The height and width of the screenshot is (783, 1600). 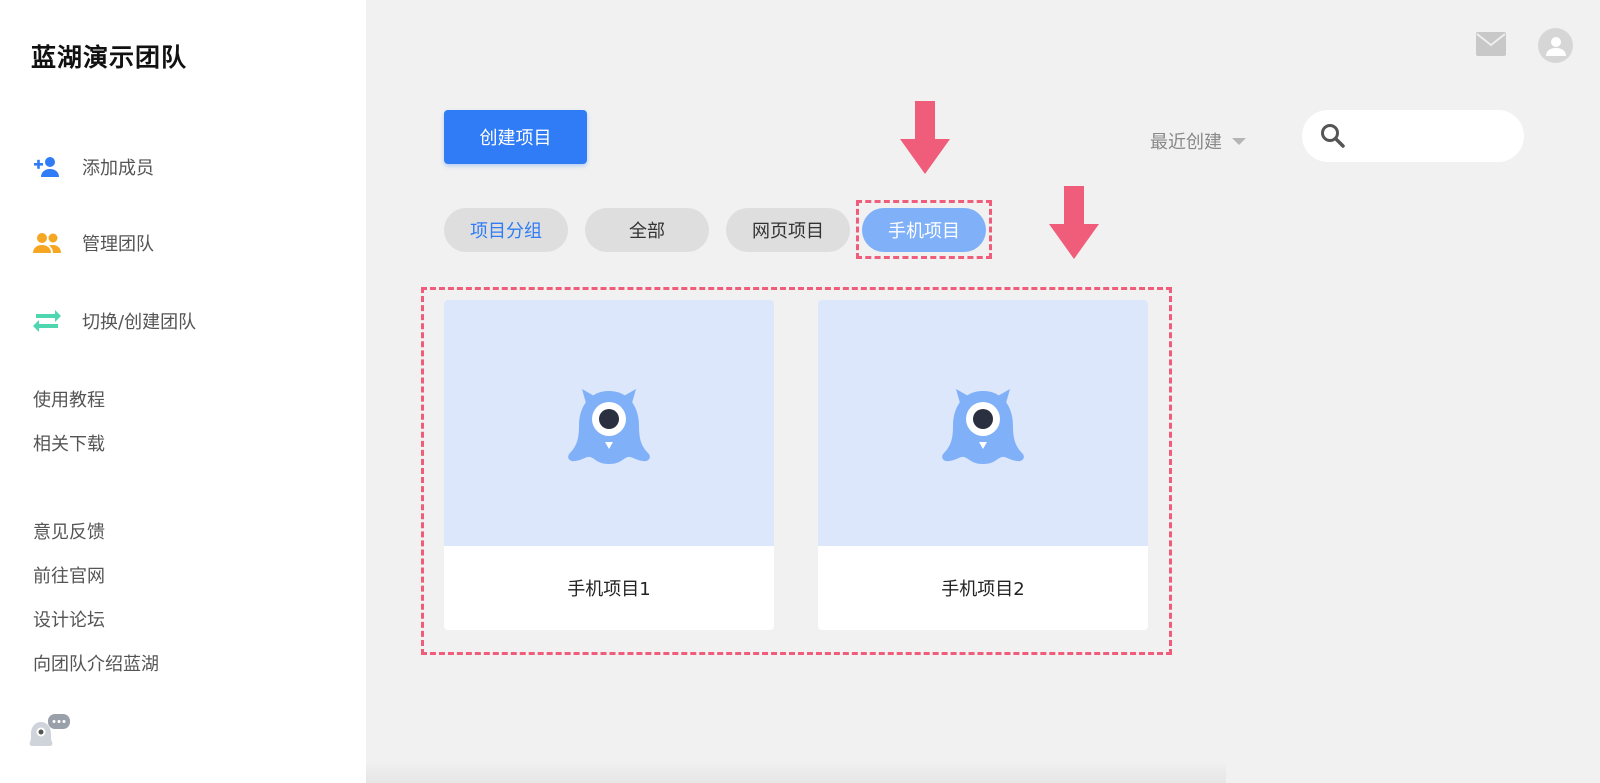 I want to click on filter-chip-all: 全部, so click(x=647, y=230).